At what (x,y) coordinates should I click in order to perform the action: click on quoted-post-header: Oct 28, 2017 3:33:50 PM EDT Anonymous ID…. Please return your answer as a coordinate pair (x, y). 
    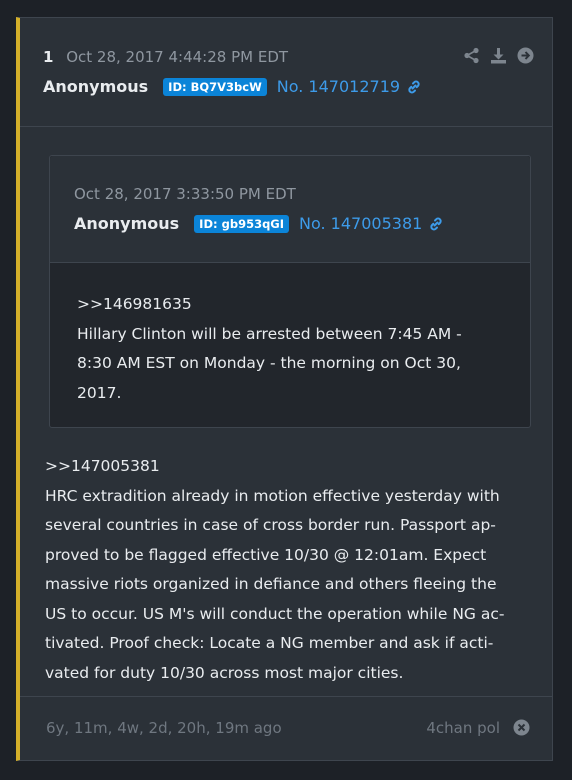
    Looking at the image, I should click on (290, 209).